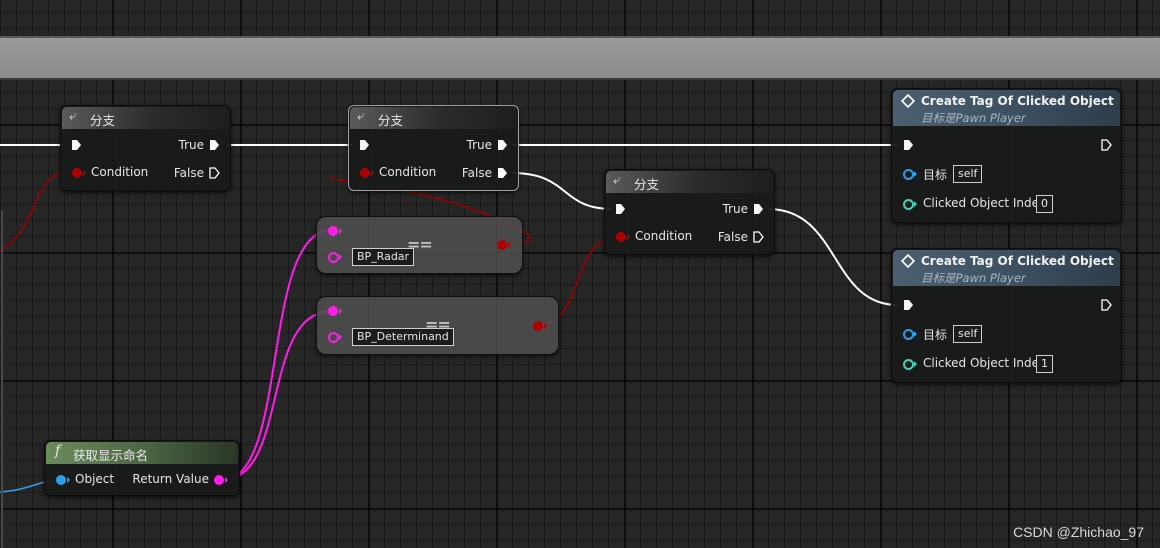 The height and width of the screenshot is (548, 1160). I want to click on function-icon: f, so click(58, 451).